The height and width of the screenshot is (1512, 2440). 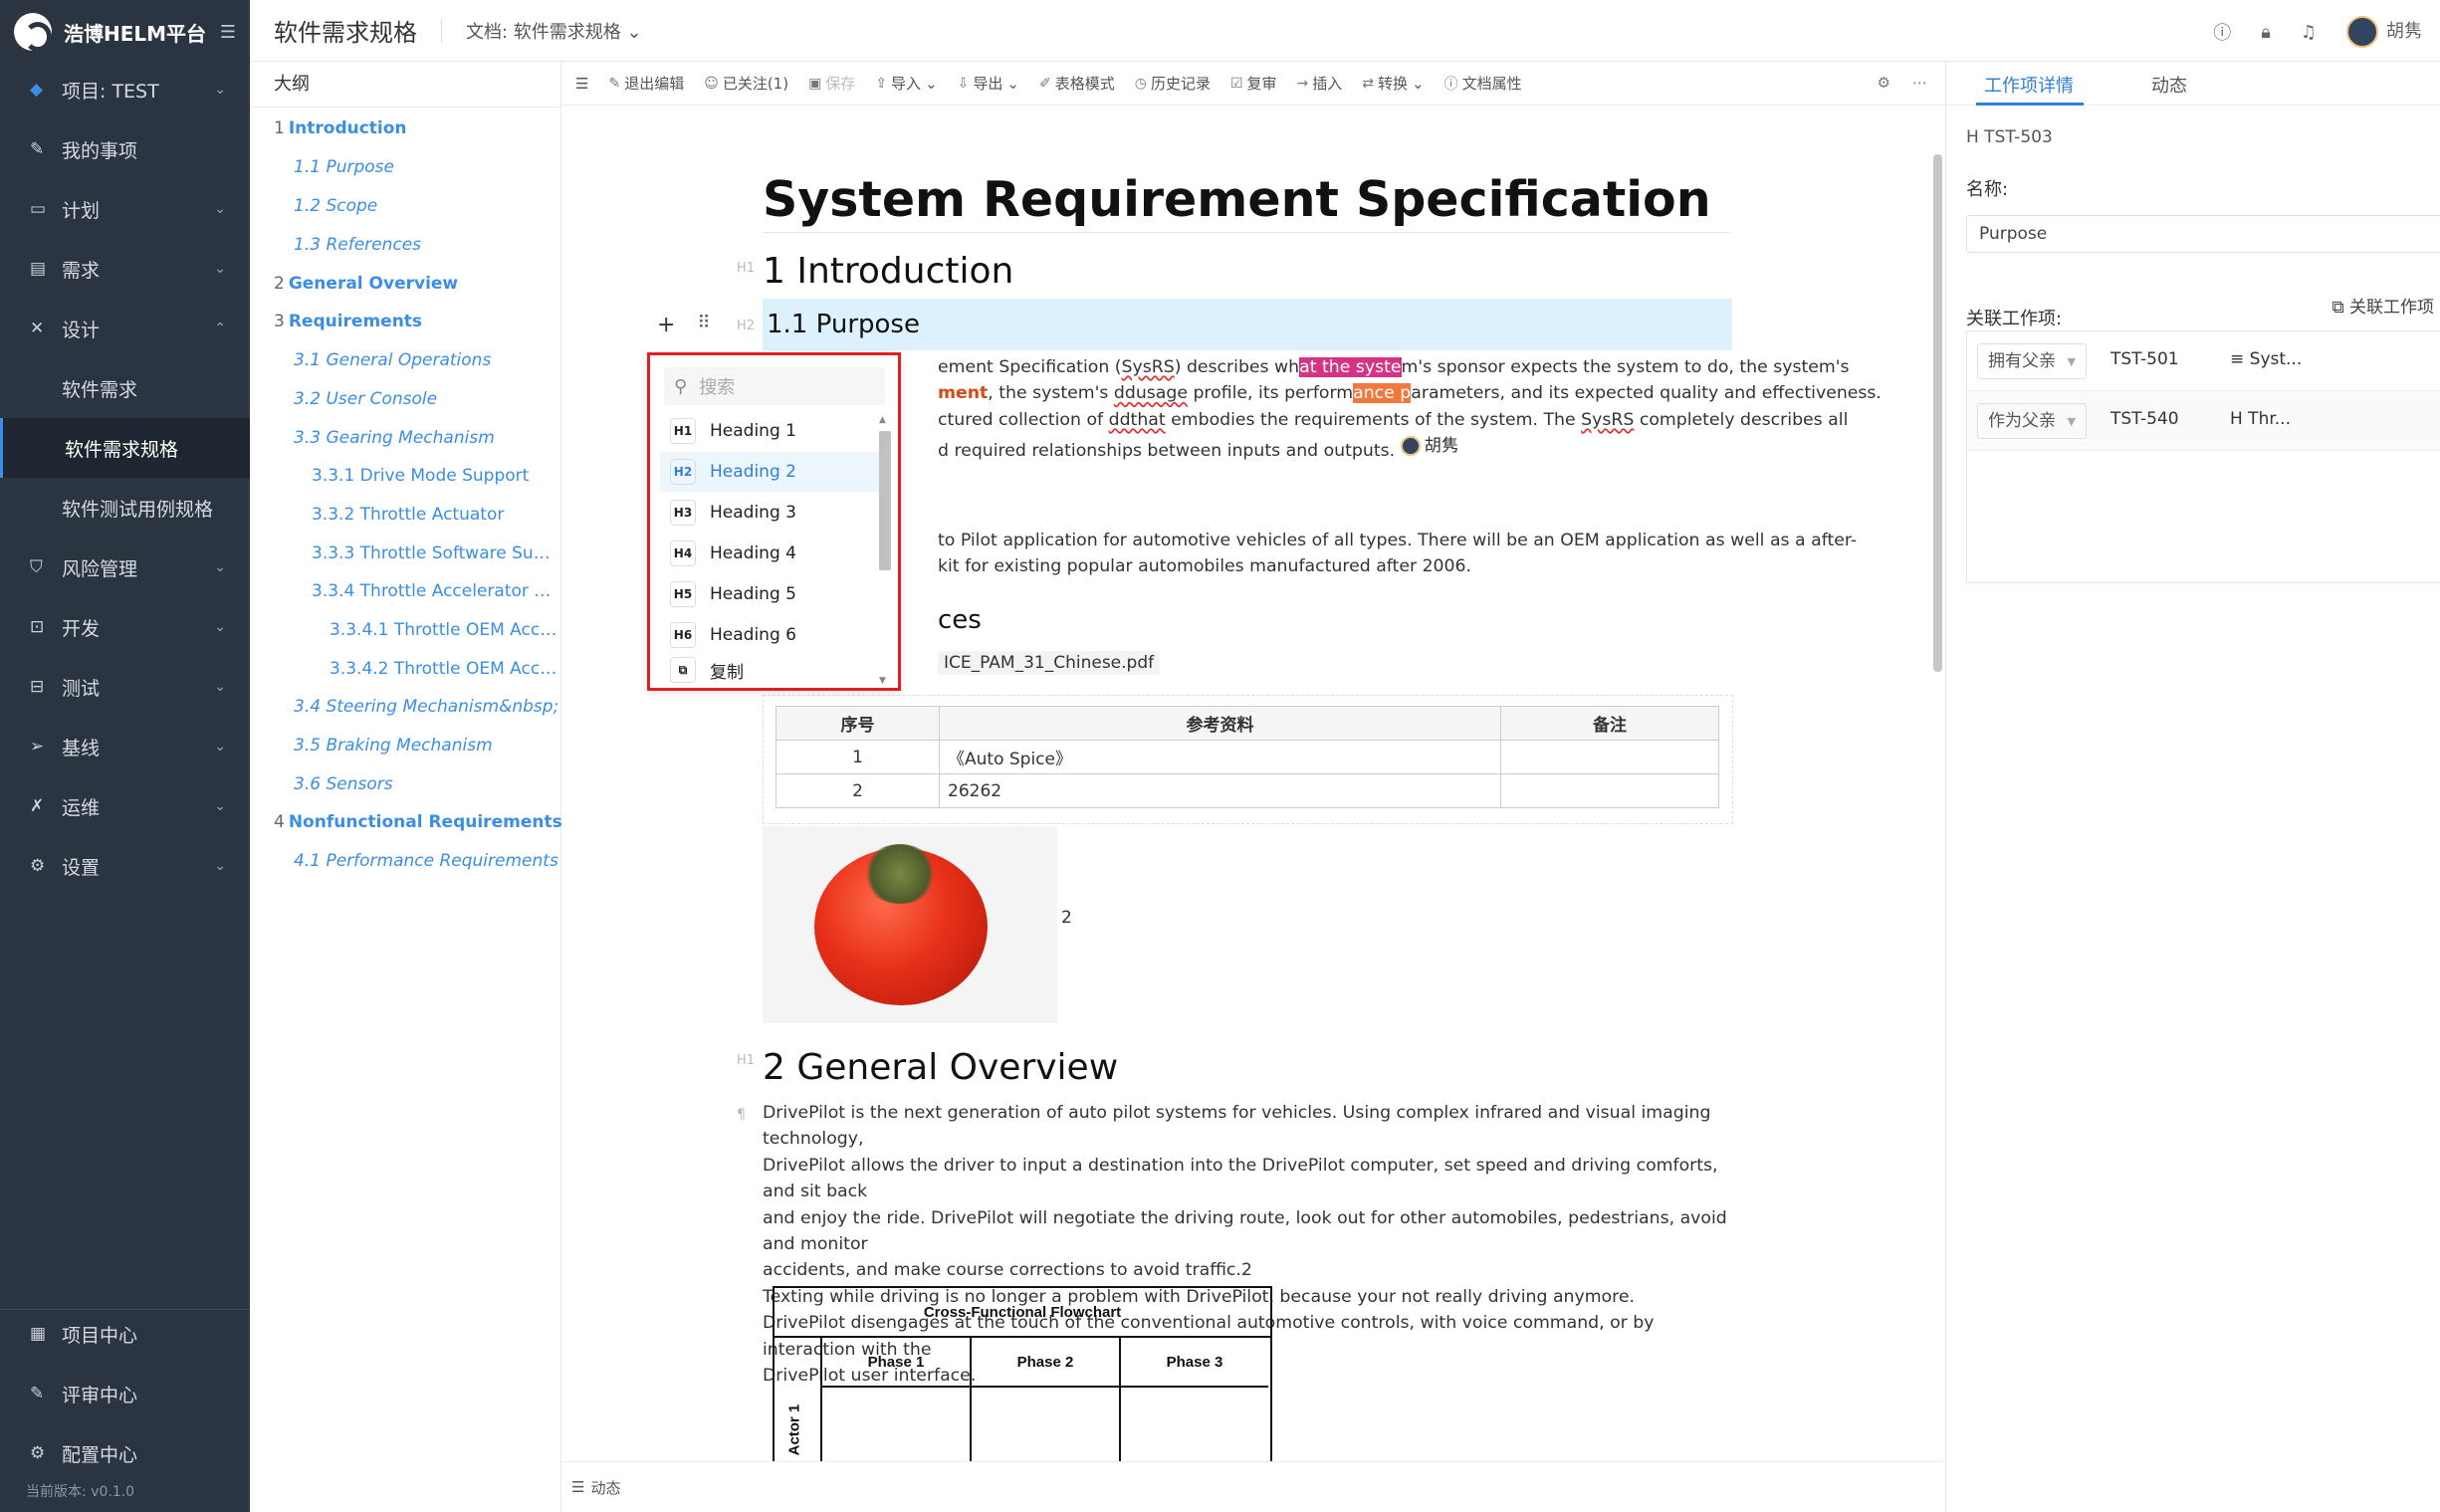 I want to click on sidebar-item-requirements: ▤ 需求 ⌄, so click(x=125, y=269).